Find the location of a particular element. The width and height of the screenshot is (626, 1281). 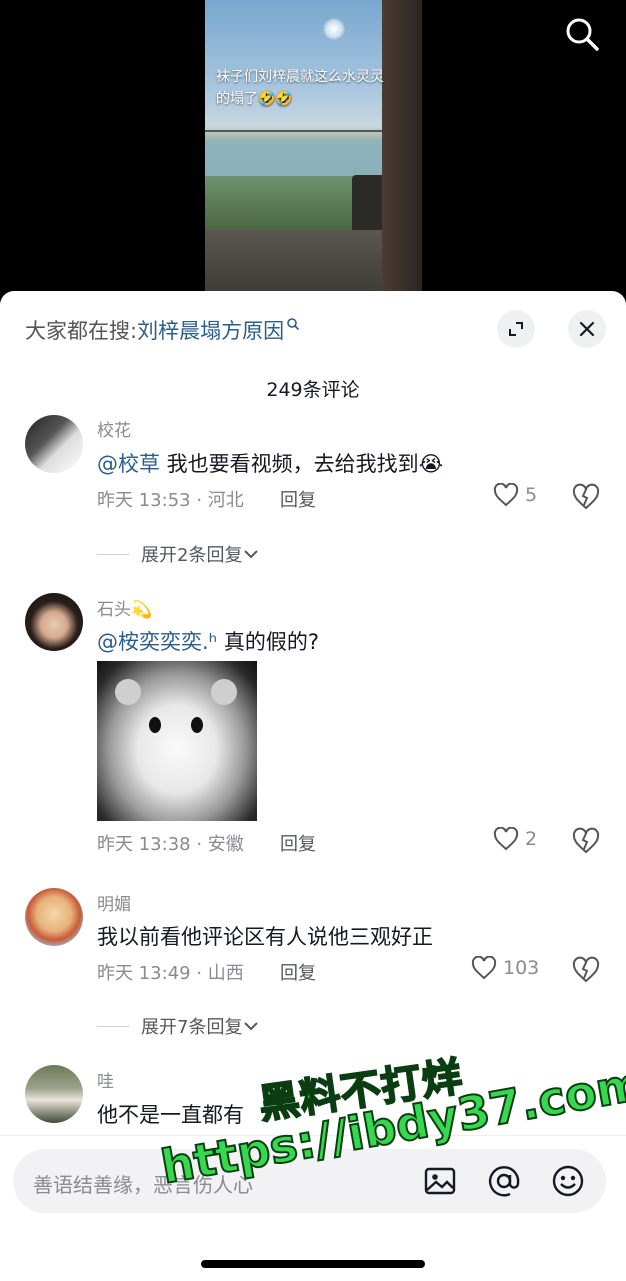

expand-replies-button: 展开2条回复 is located at coordinates (178, 554).